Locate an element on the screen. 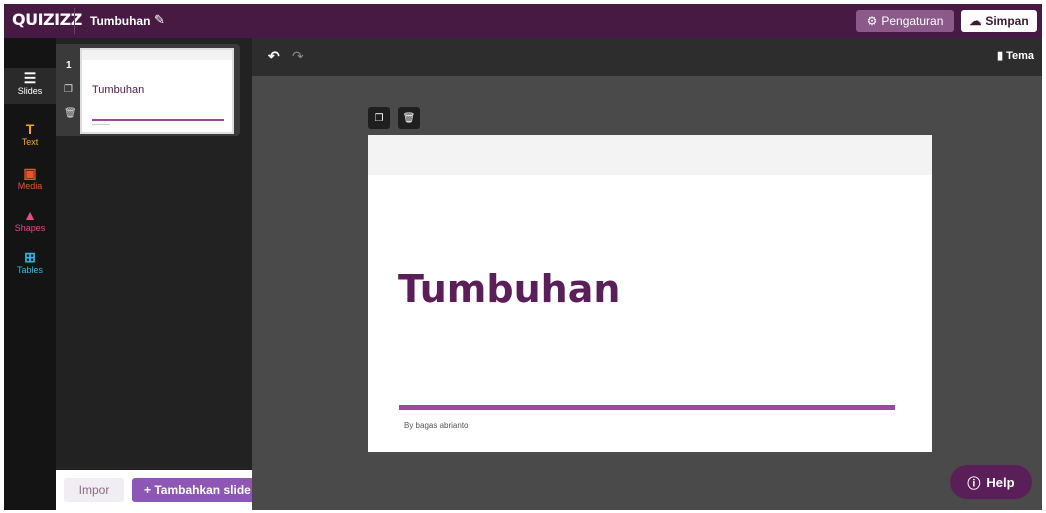 This screenshot has width=1046, height=513. slide-divider is located at coordinates (647, 407).